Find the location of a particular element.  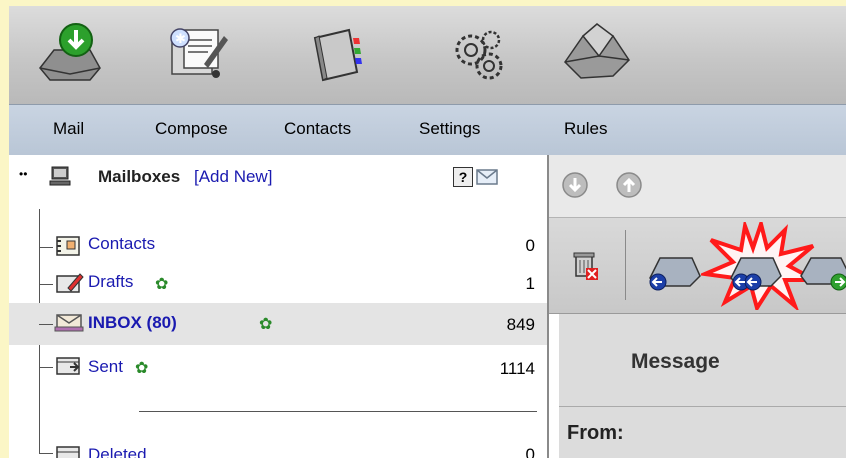

forward-icon is located at coordinates (821, 269).